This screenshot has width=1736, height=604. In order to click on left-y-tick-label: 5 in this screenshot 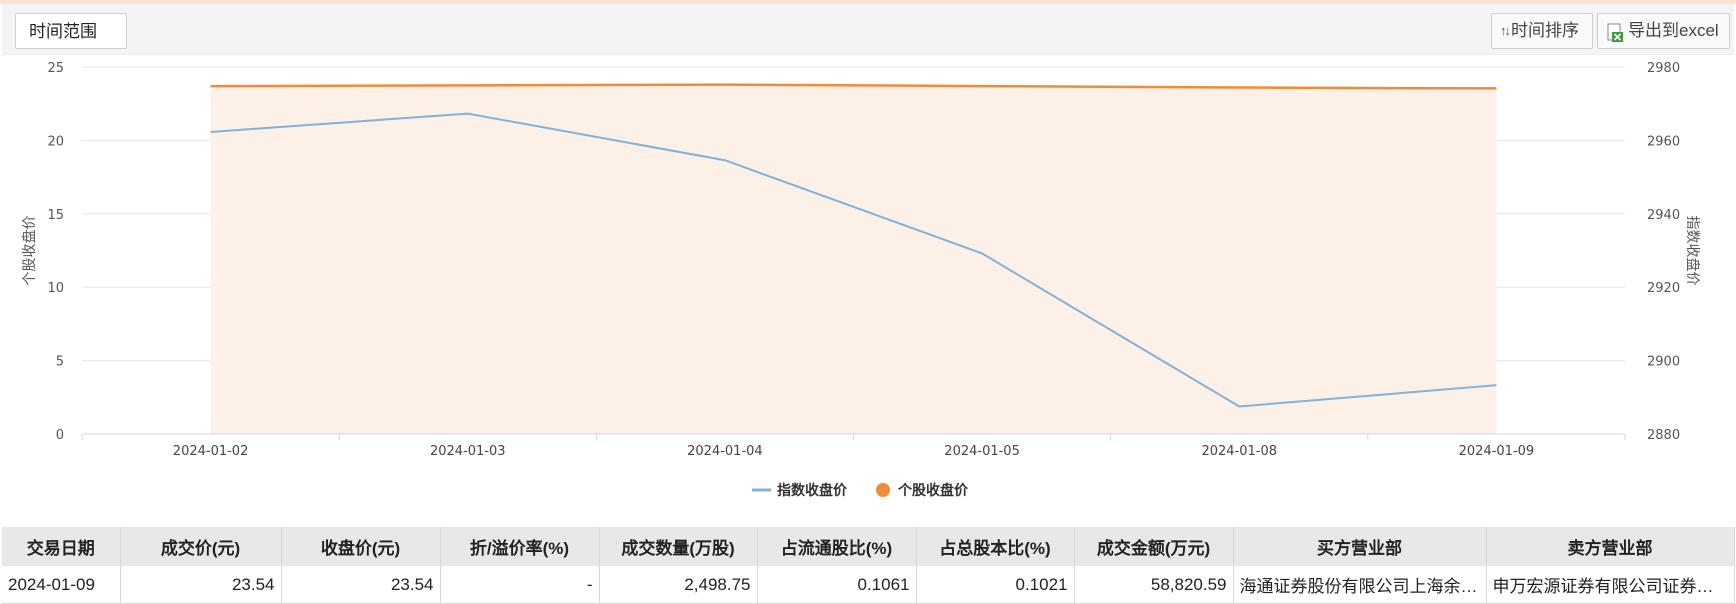, I will do `click(60, 362)`.